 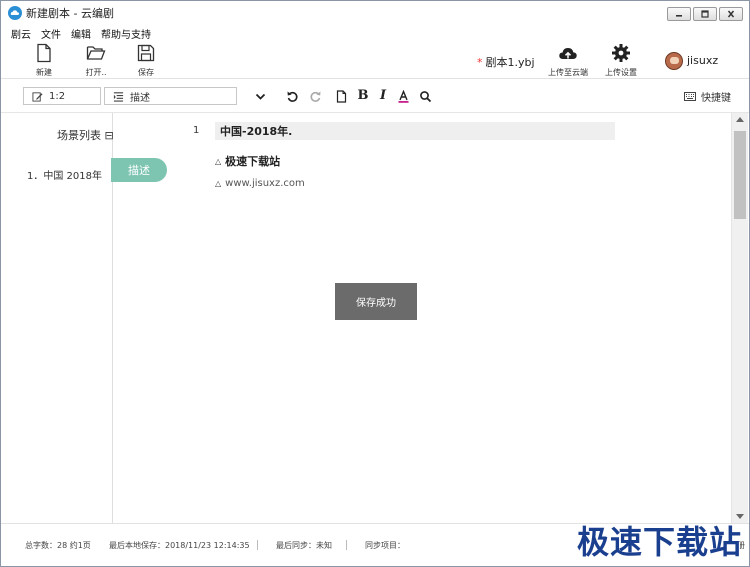 What do you see at coordinates (37, 96) in the screenshot?
I see `edit-pencil-icon` at bounding box center [37, 96].